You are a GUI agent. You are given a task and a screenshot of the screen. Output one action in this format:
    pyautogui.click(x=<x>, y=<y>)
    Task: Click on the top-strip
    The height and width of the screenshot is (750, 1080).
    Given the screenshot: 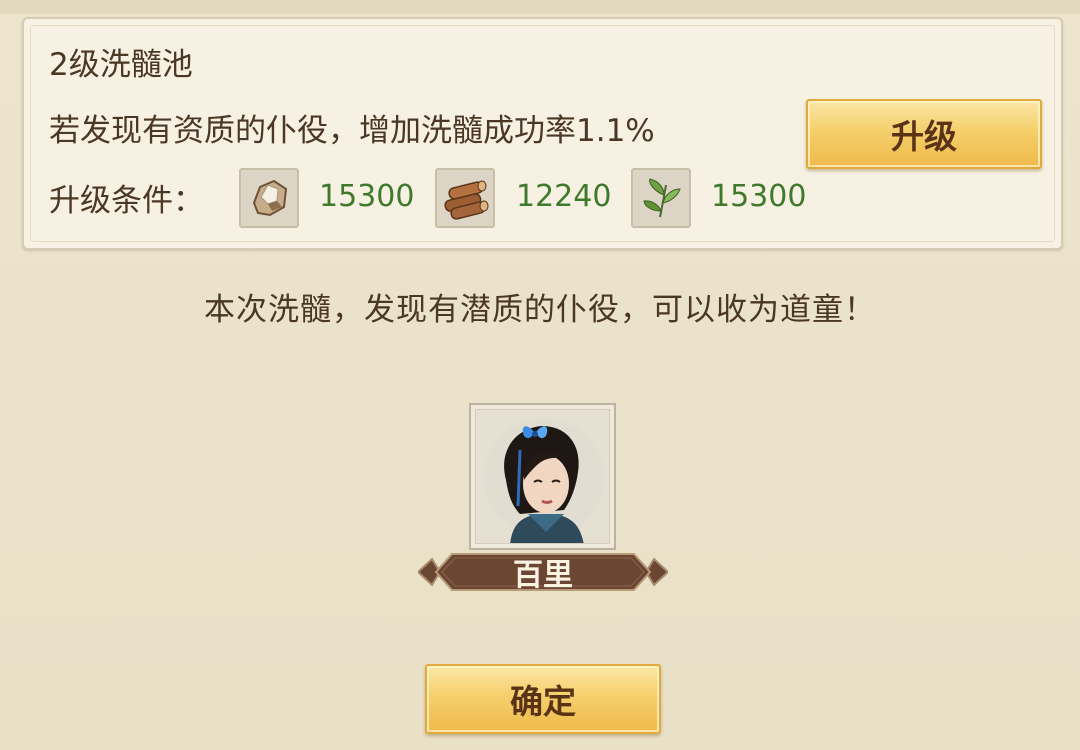 What is the action you would take?
    pyautogui.click(x=540, y=7)
    